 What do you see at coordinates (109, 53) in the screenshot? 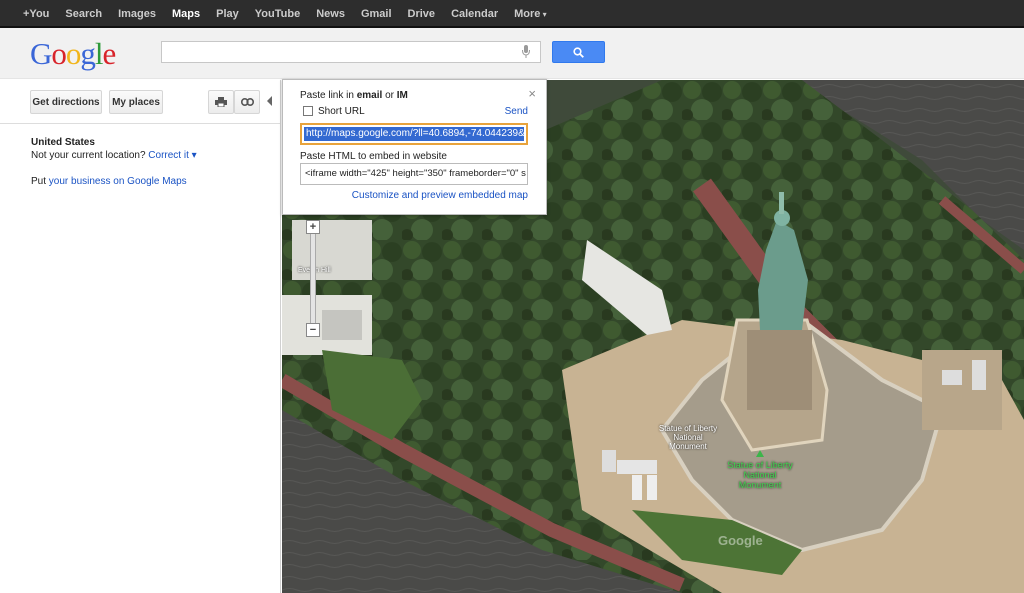
I see `logo-letter: e` at bounding box center [109, 53].